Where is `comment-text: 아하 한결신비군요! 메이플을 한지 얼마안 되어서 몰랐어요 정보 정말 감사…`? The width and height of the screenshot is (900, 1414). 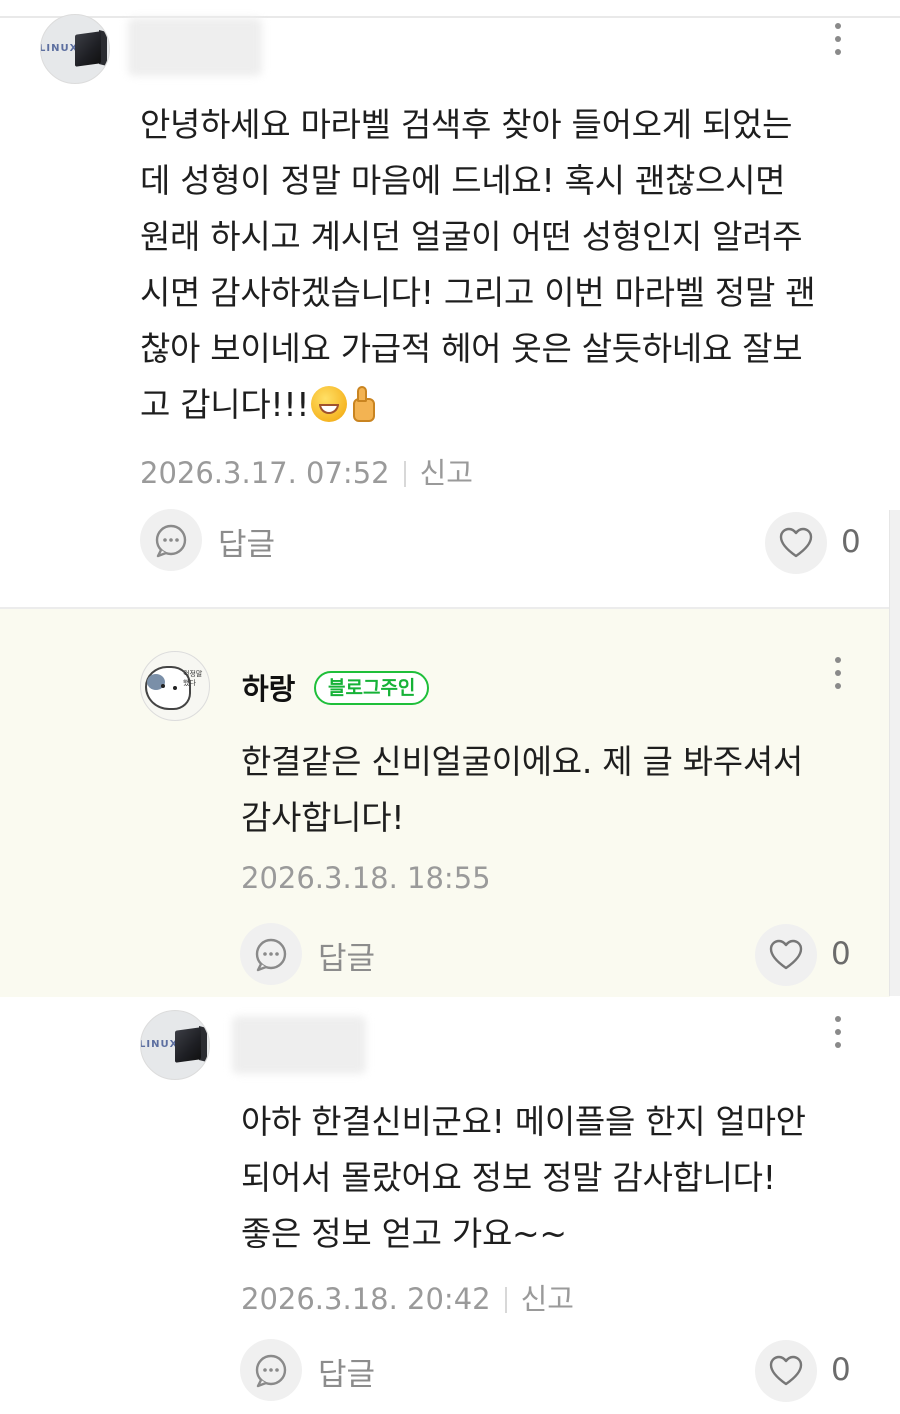 comment-text: 아하 한결신비군요! 메이플을 한지 얼마안 되어서 몰랐어요 정보 정말 감사… is located at coordinates (523, 1178).